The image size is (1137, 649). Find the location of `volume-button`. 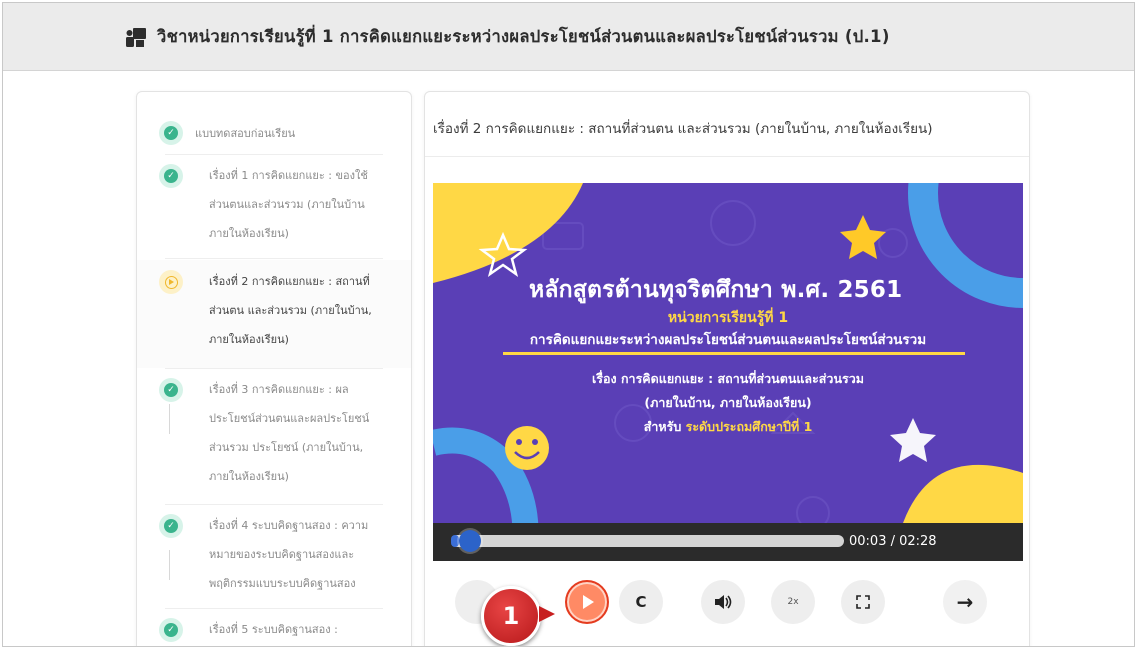

volume-button is located at coordinates (723, 602).